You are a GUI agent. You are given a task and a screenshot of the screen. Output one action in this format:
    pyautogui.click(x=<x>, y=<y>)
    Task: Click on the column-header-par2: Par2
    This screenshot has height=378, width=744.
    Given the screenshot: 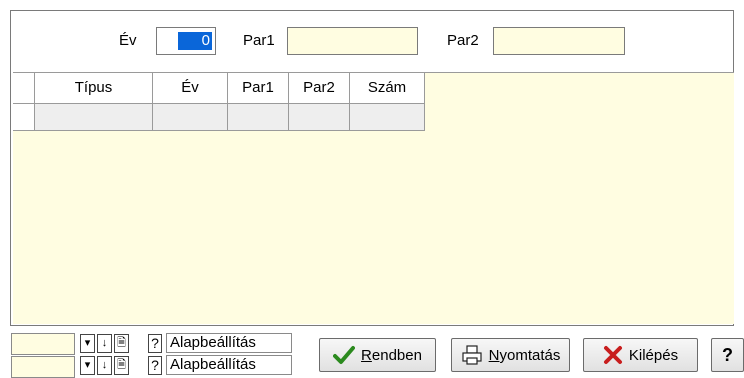 What is the action you would take?
    pyautogui.click(x=319, y=88)
    